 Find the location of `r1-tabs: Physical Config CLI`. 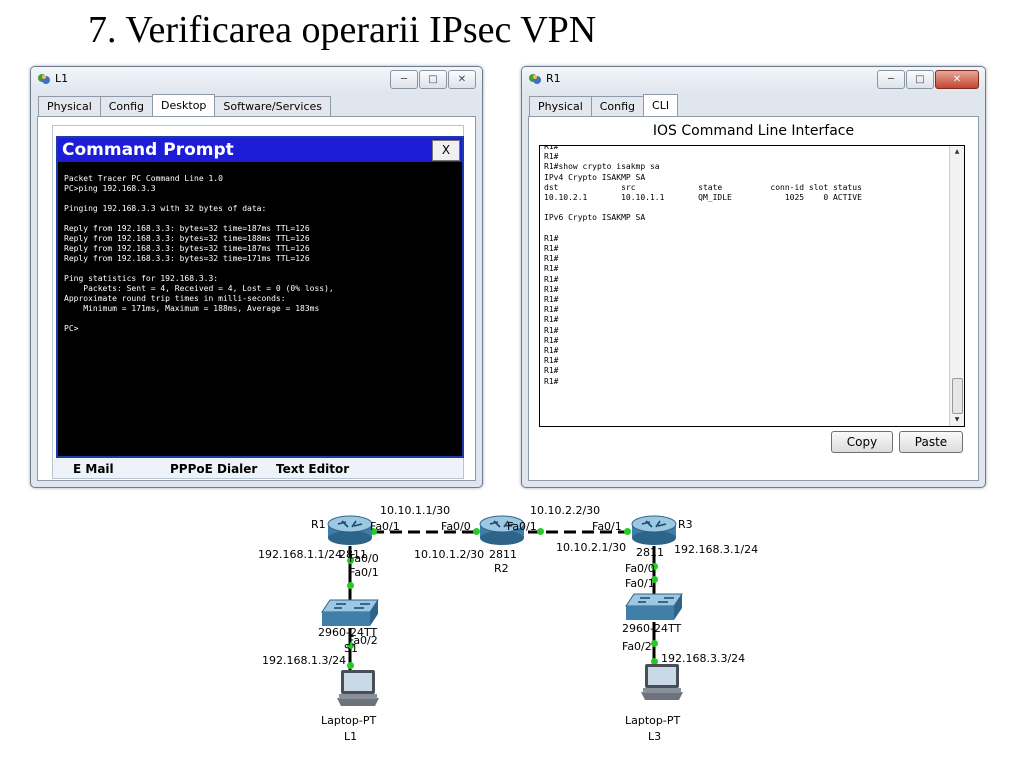

r1-tabs: Physical Config CLI is located at coordinates (604, 105).